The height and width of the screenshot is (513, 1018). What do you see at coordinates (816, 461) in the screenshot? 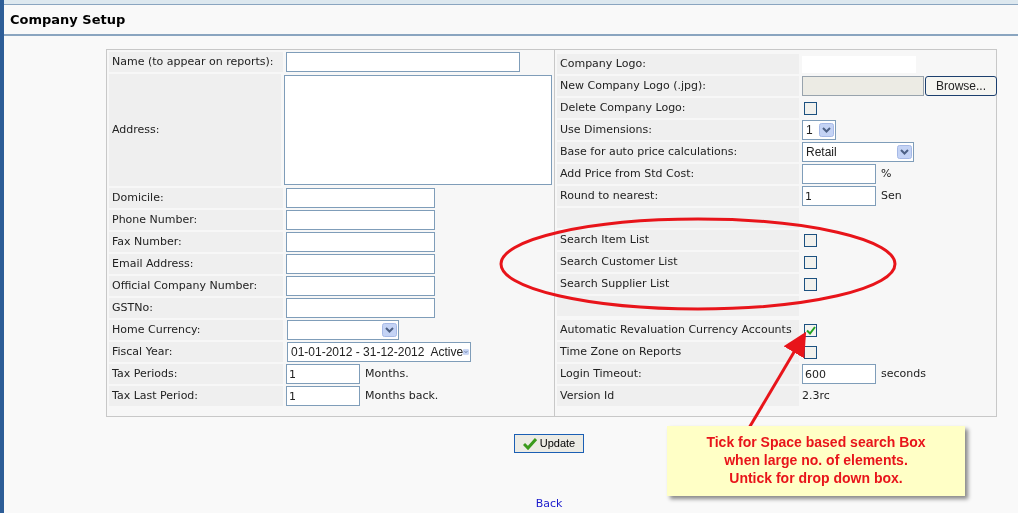
I see `callout-note: Tick for Space based search Box when large no. of elements. Untick for drop down box.` at bounding box center [816, 461].